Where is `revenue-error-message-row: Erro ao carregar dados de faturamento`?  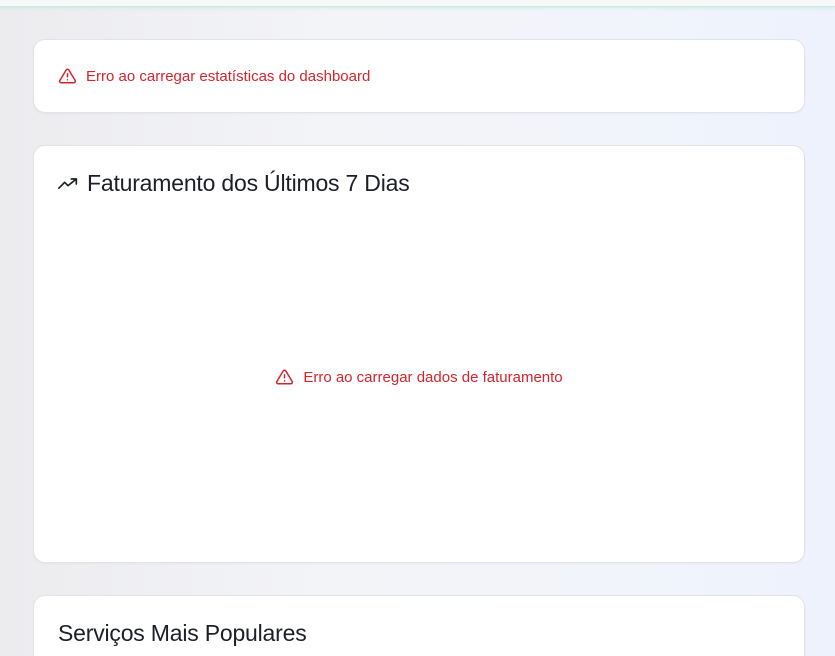
revenue-error-message-row: Erro ao carregar dados de faturamento is located at coordinates (419, 377).